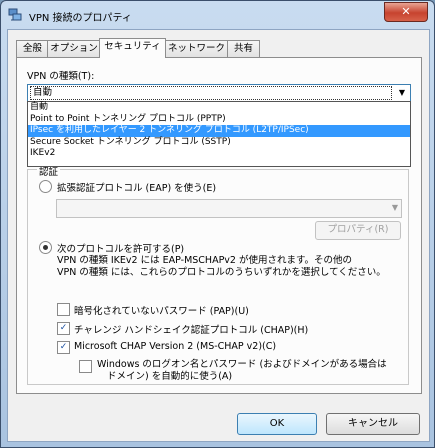 The image size is (435, 448). I want to click on network-connection-icon, so click(15, 14).